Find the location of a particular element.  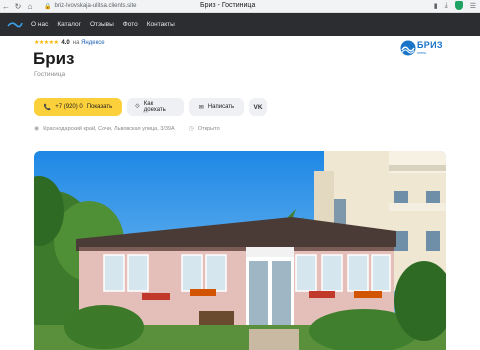

brand-wave-icon is located at coordinates (408, 48).